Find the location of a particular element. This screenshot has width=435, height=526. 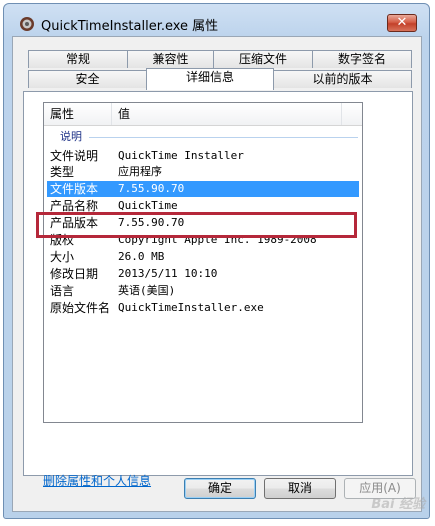

title-bar: QuickTimeInstaller.exe 属性 ✕ is located at coordinates (216, 21).